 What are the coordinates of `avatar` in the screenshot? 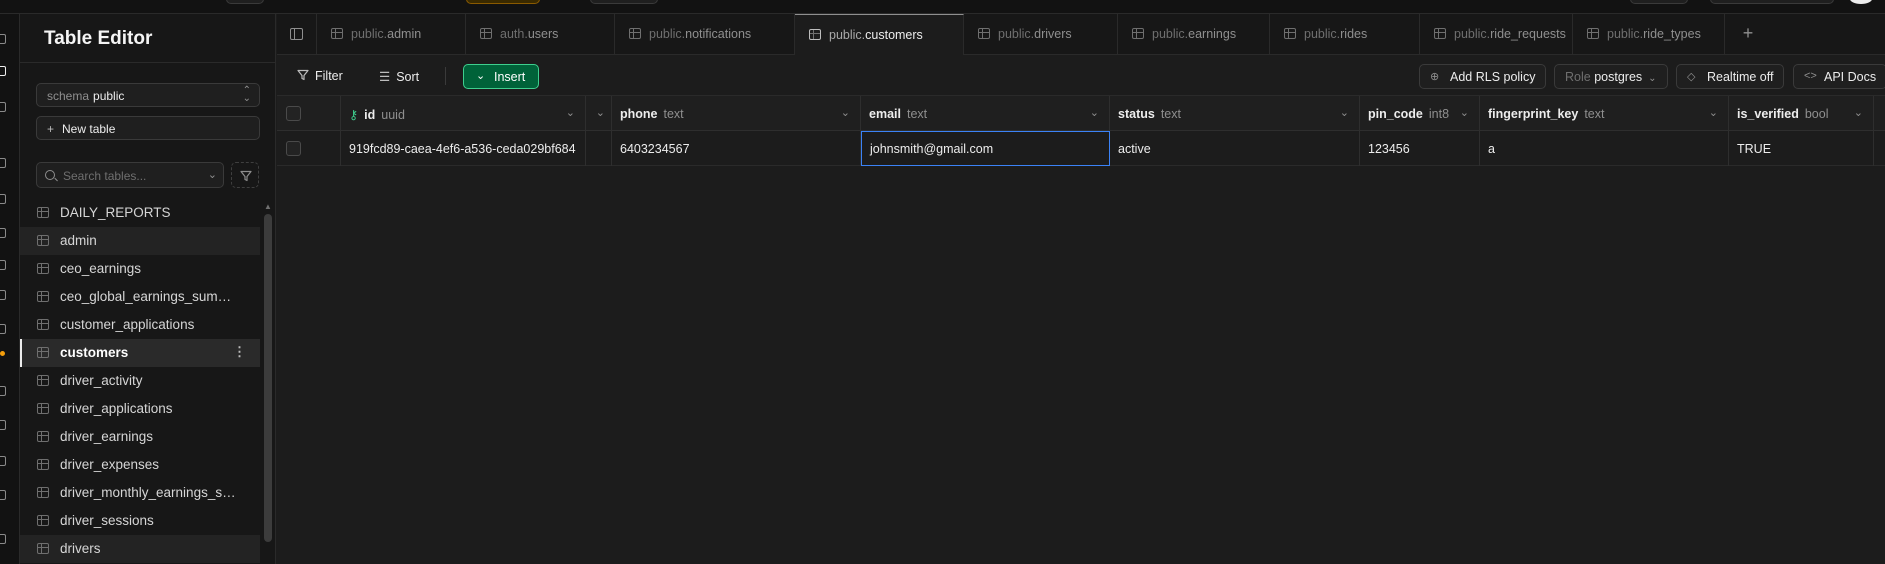 It's located at (1861, 2).